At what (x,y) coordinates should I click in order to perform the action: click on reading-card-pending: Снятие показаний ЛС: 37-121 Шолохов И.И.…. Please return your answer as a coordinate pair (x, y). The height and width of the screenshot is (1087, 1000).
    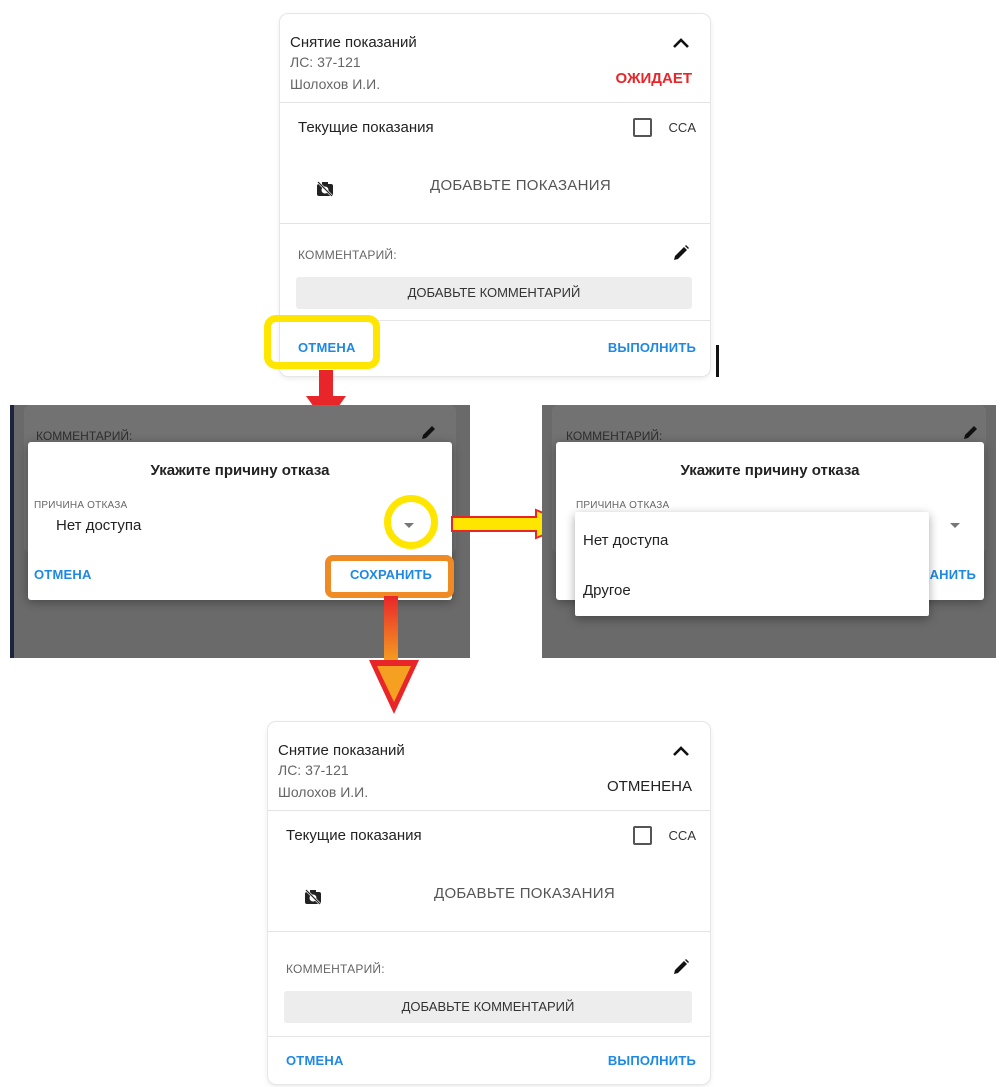
    Looking at the image, I should click on (495, 195).